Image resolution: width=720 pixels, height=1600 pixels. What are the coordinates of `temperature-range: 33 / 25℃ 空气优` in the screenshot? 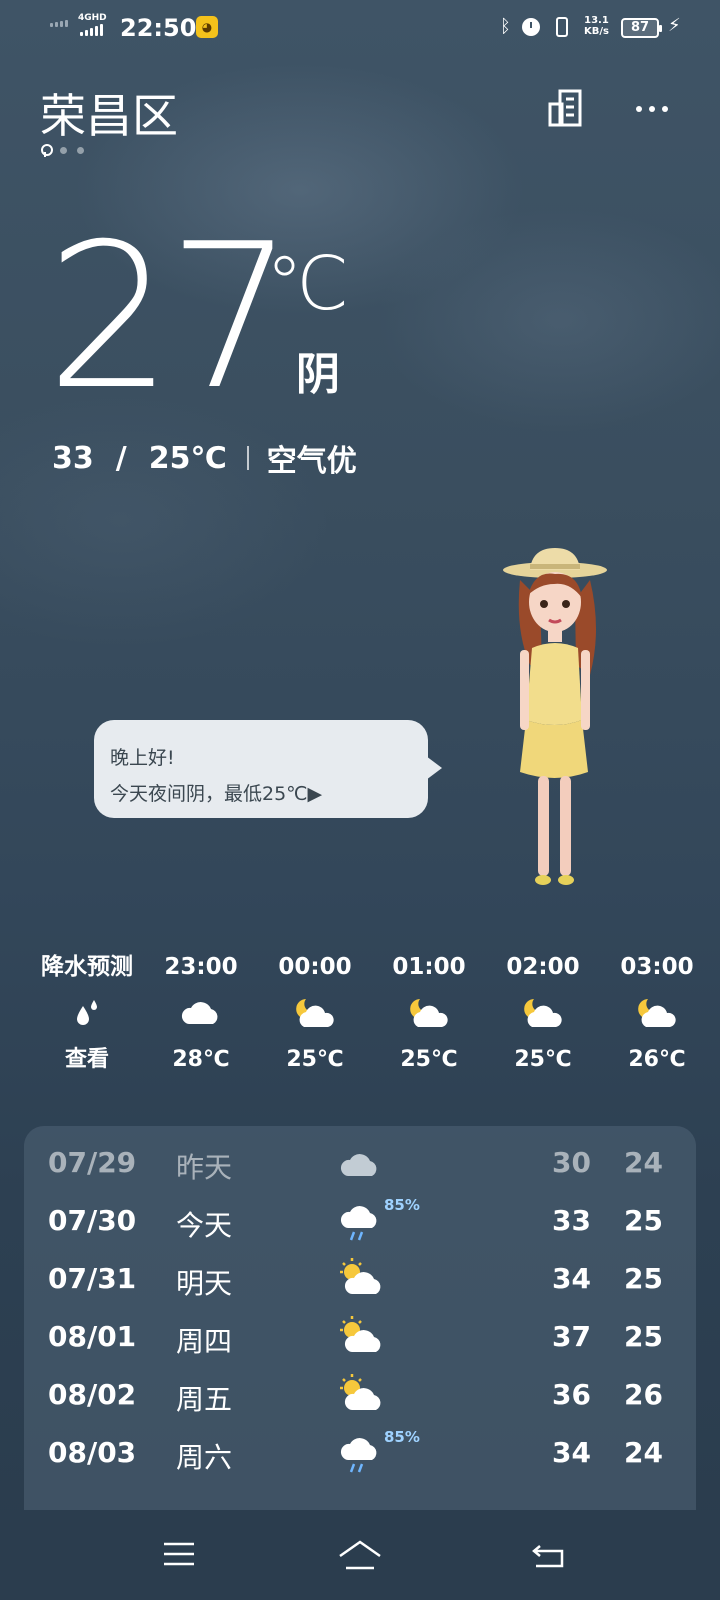 It's located at (204, 458).